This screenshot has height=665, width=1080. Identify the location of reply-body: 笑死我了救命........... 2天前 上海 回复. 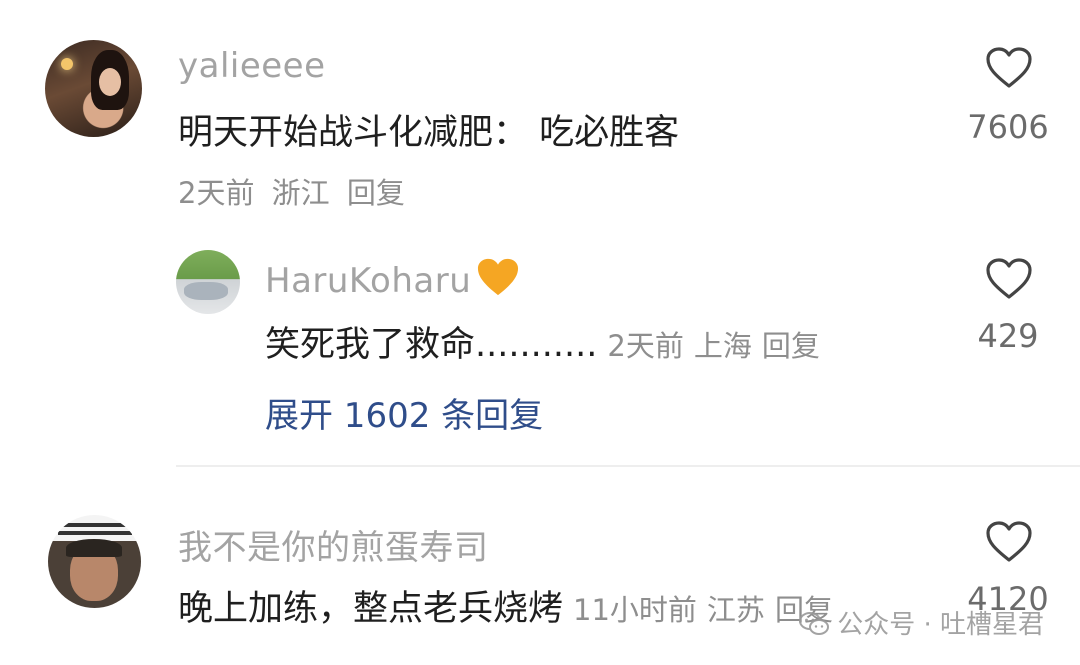
(542, 341).